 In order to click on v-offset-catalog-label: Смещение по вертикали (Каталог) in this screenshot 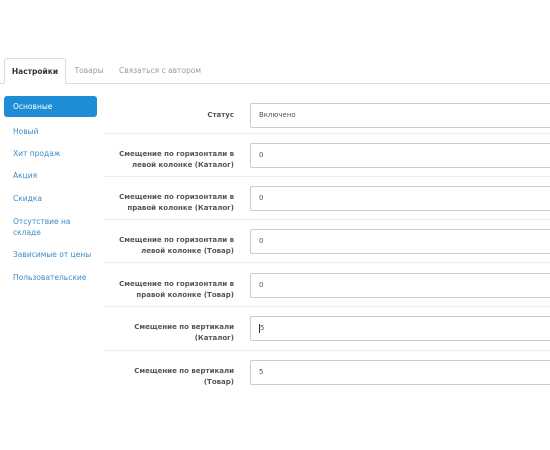, I will do `click(184, 332)`.